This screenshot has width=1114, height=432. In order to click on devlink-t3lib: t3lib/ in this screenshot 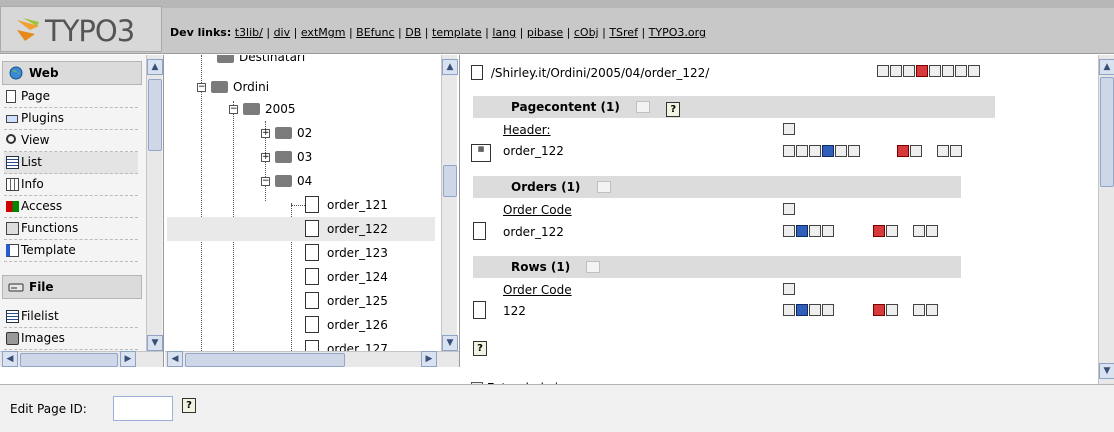, I will do `click(249, 32)`.